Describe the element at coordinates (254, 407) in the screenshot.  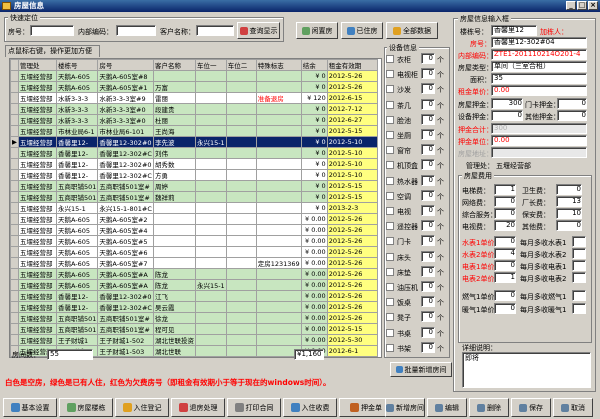
I see `bottom-button-4: 打印合同` at that location.